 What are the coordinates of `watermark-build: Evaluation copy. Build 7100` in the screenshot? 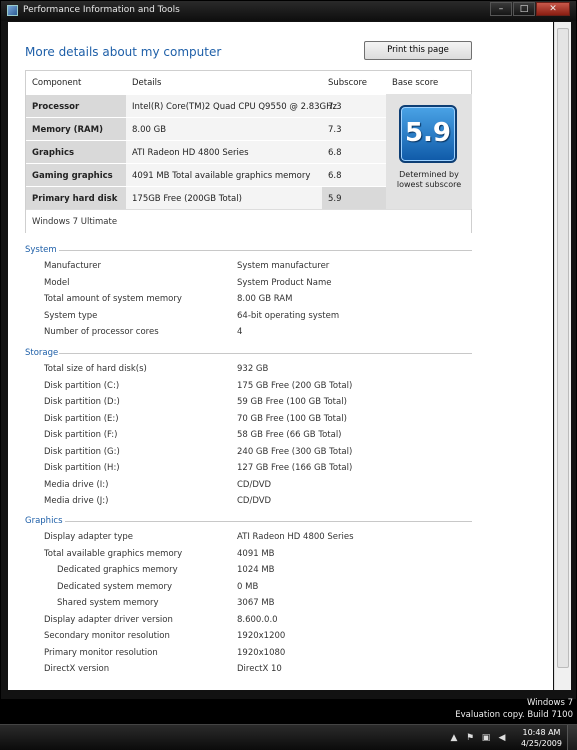 It's located at (514, 715).